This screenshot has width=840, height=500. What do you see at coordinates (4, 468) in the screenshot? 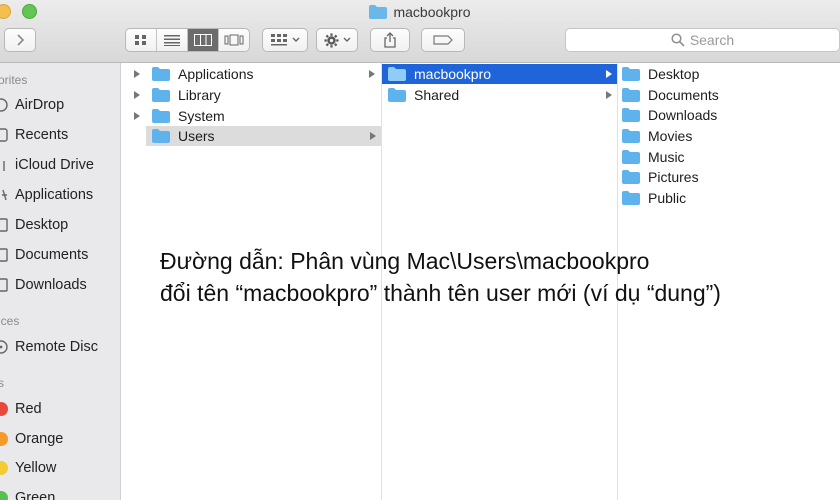
I see `yellow-tag-dot` at bounding box center [4, 468].